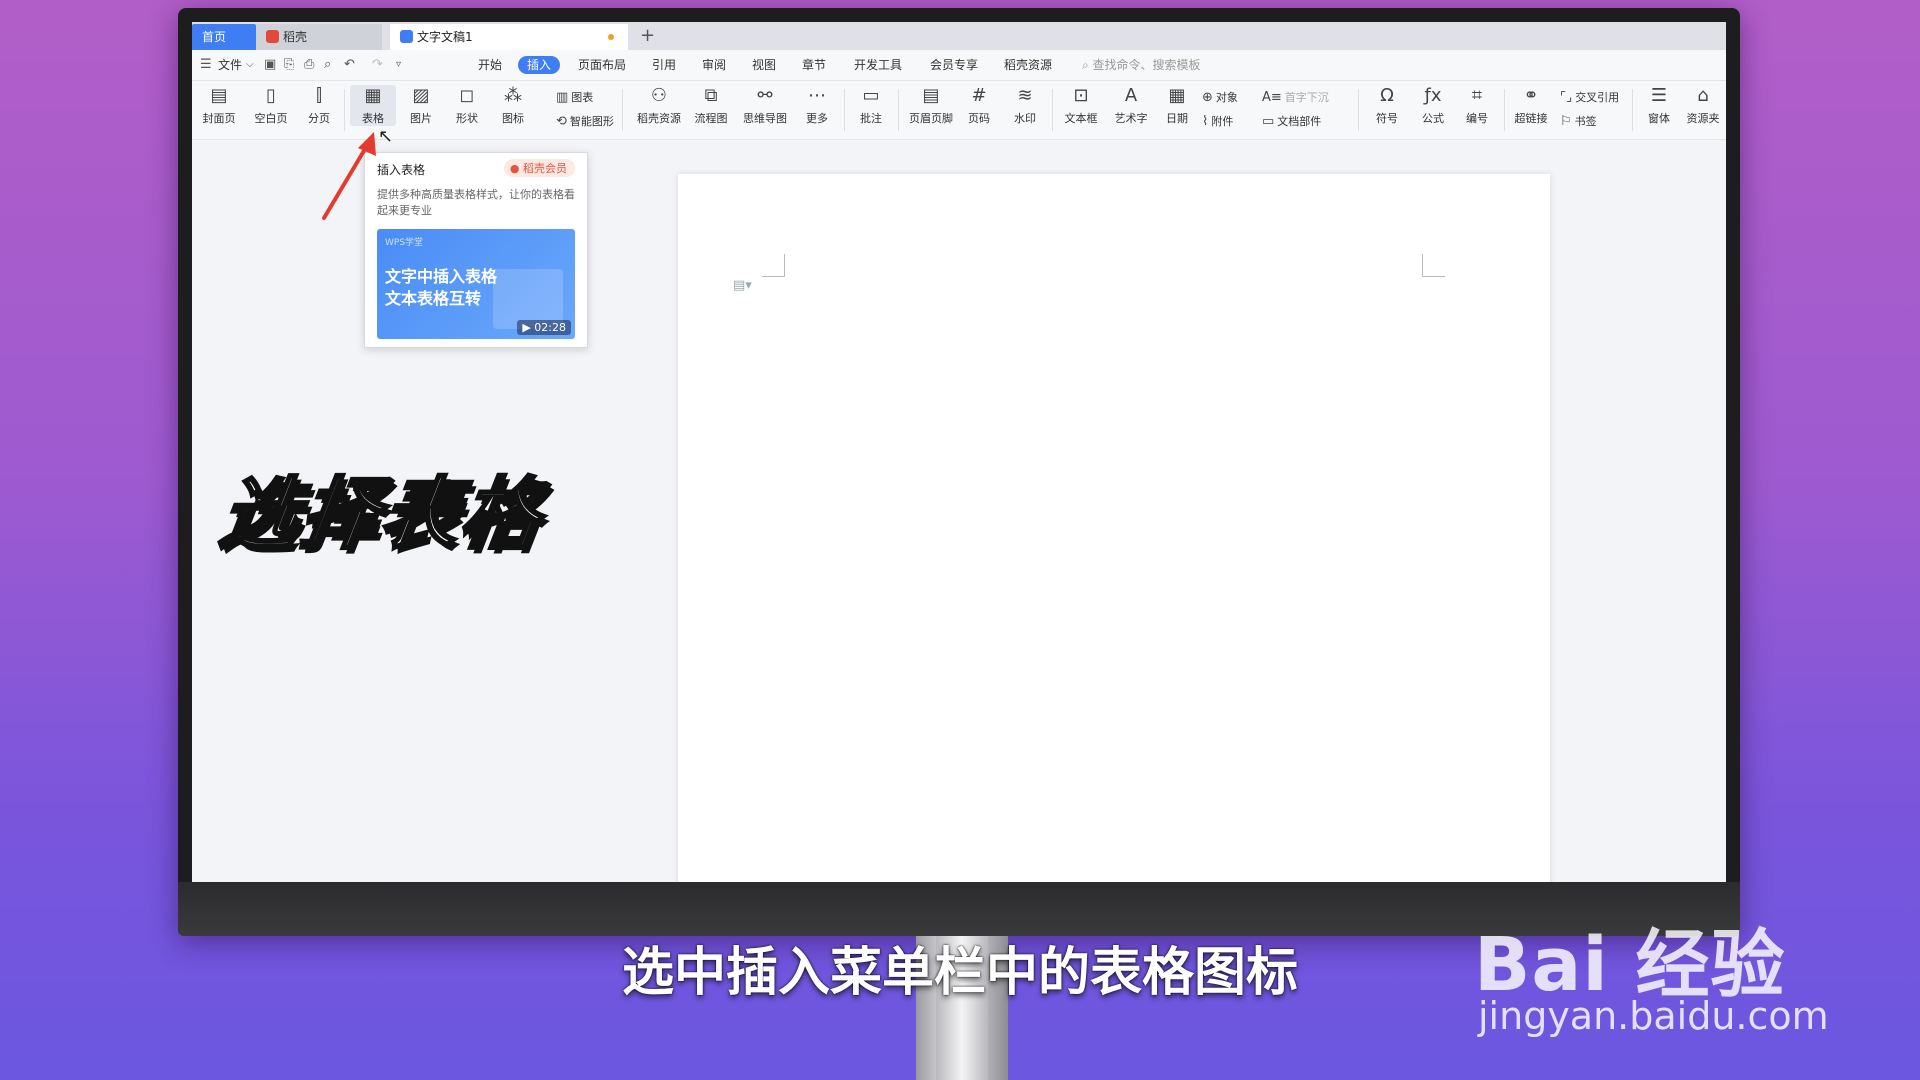 The width and height of the screenshot is (1920, 1080). Describe the element at coordinates (1081, 95) in the screenshot. I see `textbox-icon: ⊡` at that location.